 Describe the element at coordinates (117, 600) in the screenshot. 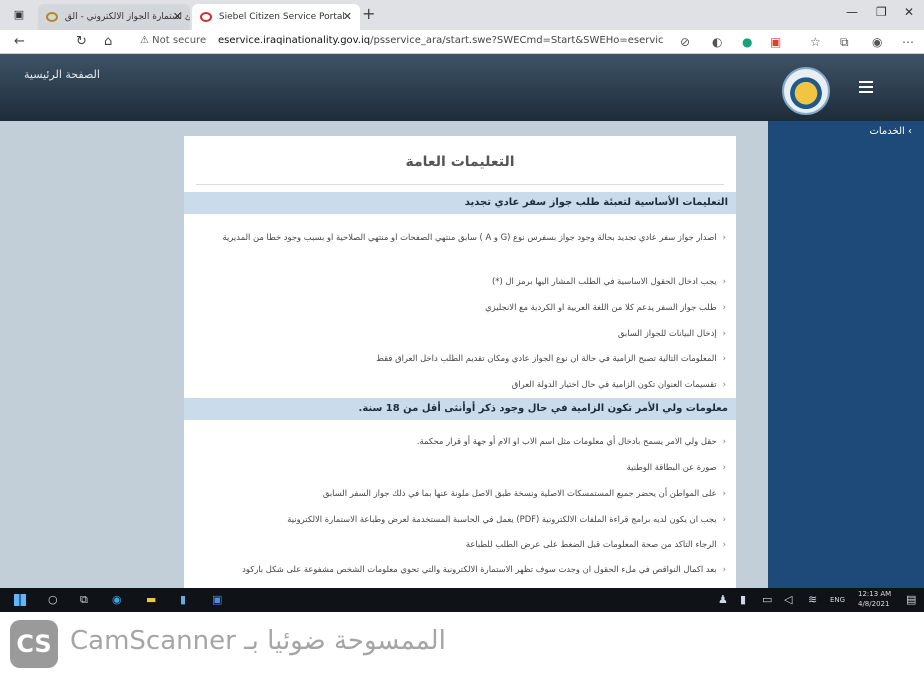

I see `edge-browser-icon: ◉` at that location.